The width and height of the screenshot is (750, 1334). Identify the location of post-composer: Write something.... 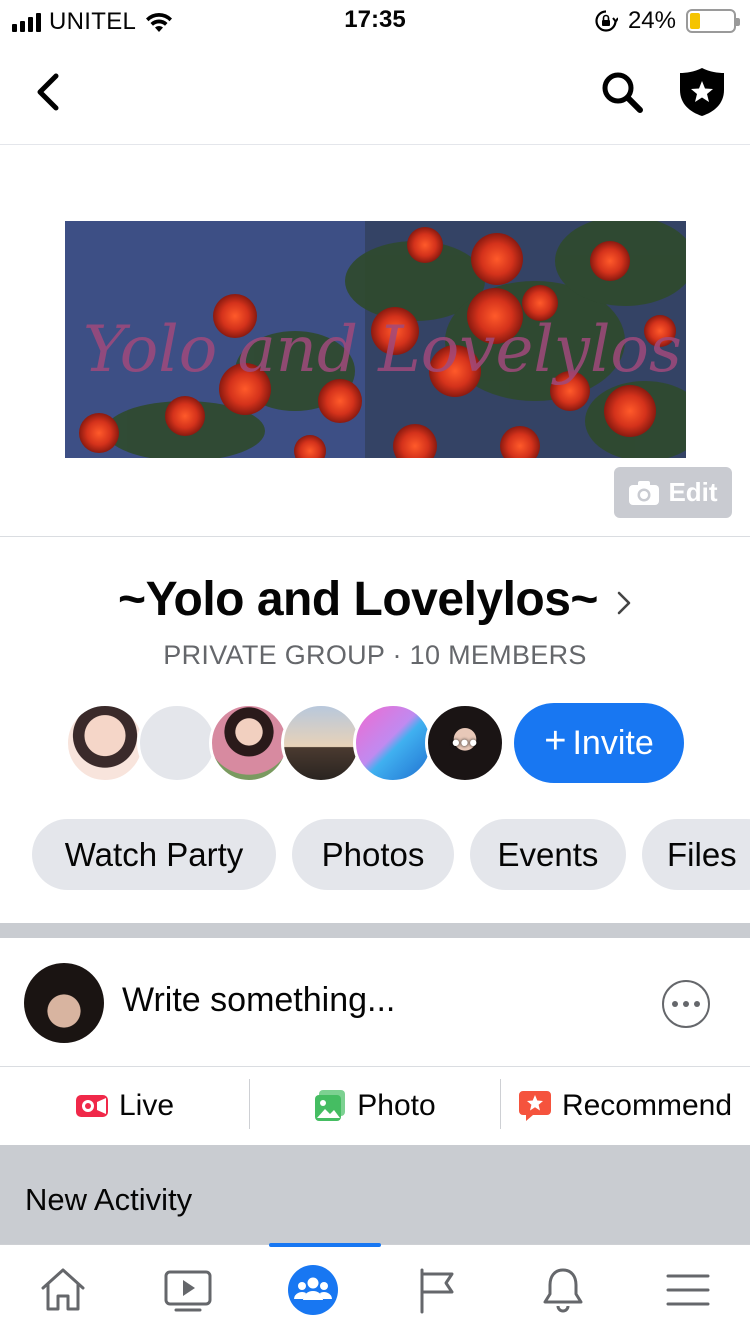
(375, 1002).